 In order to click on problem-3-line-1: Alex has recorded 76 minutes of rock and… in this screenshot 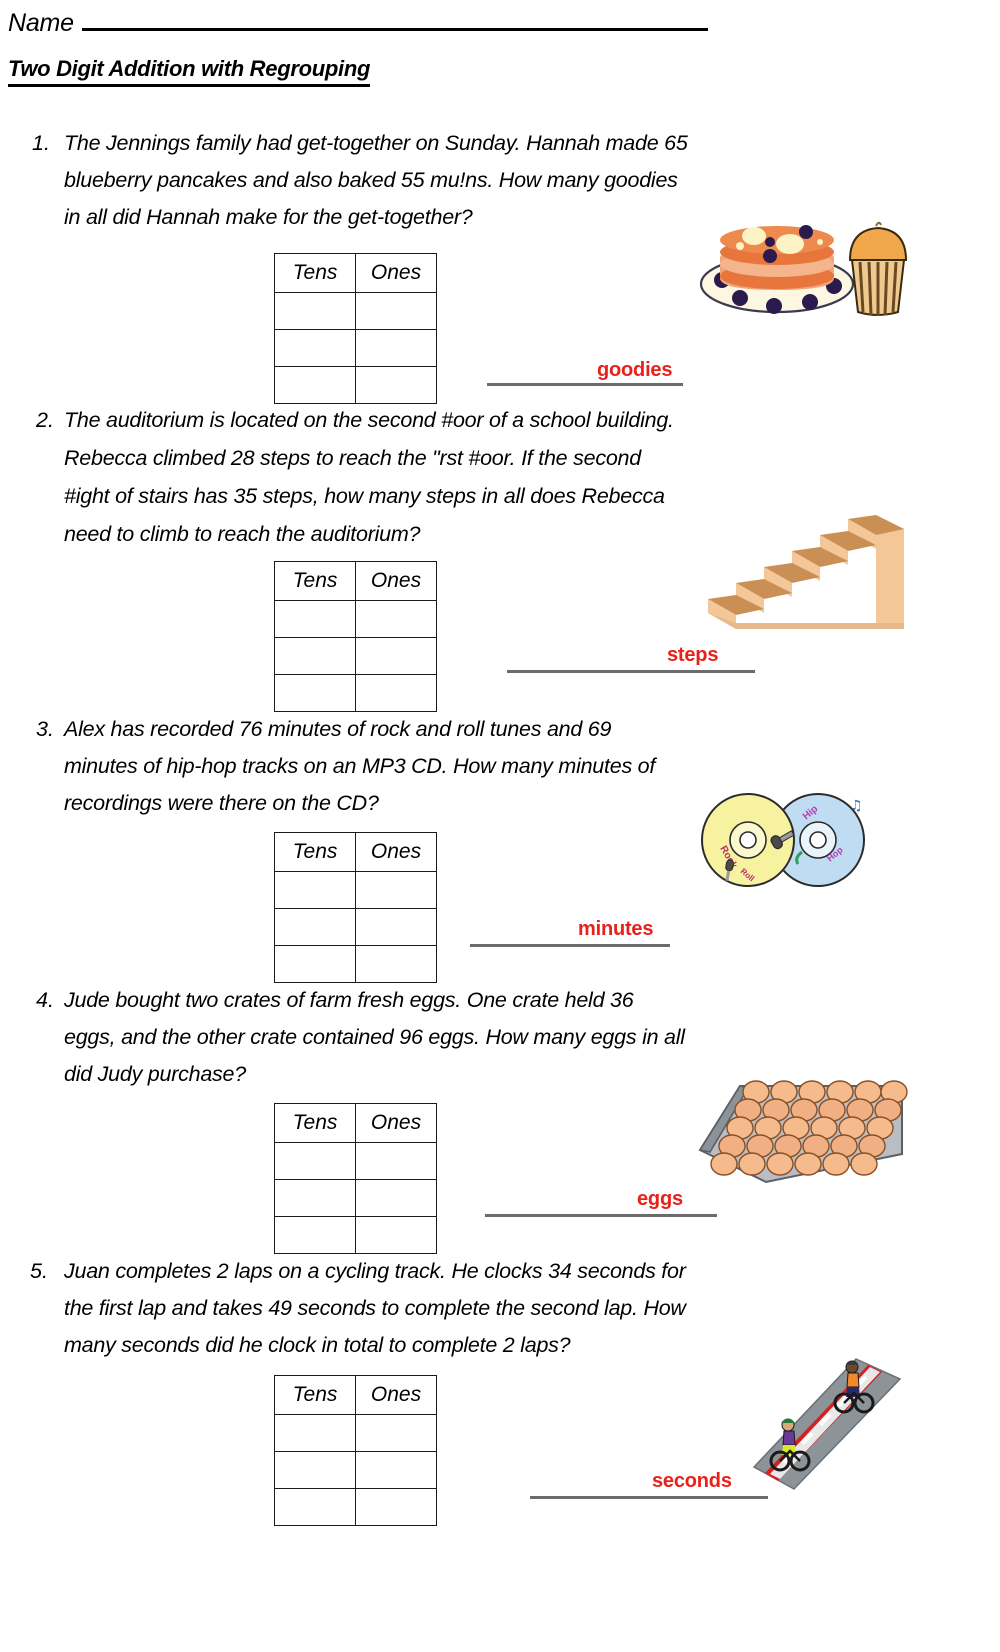, I will do `click(338, 729)`.